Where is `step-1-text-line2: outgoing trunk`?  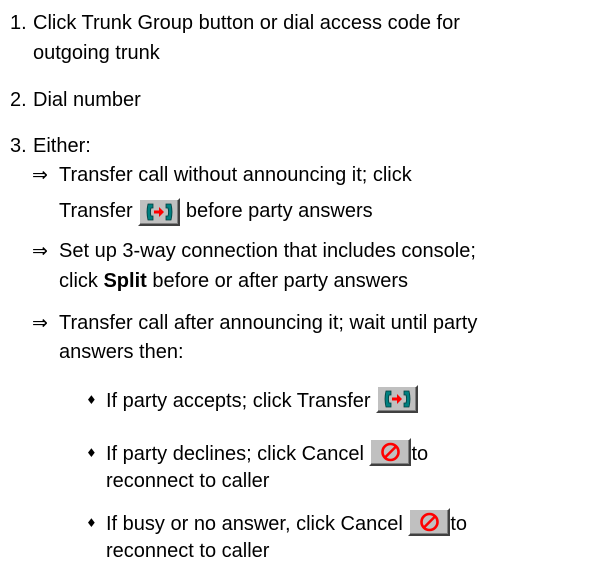
step-1-text-line2: outgoing trunk is located at coordinates (96, 53).